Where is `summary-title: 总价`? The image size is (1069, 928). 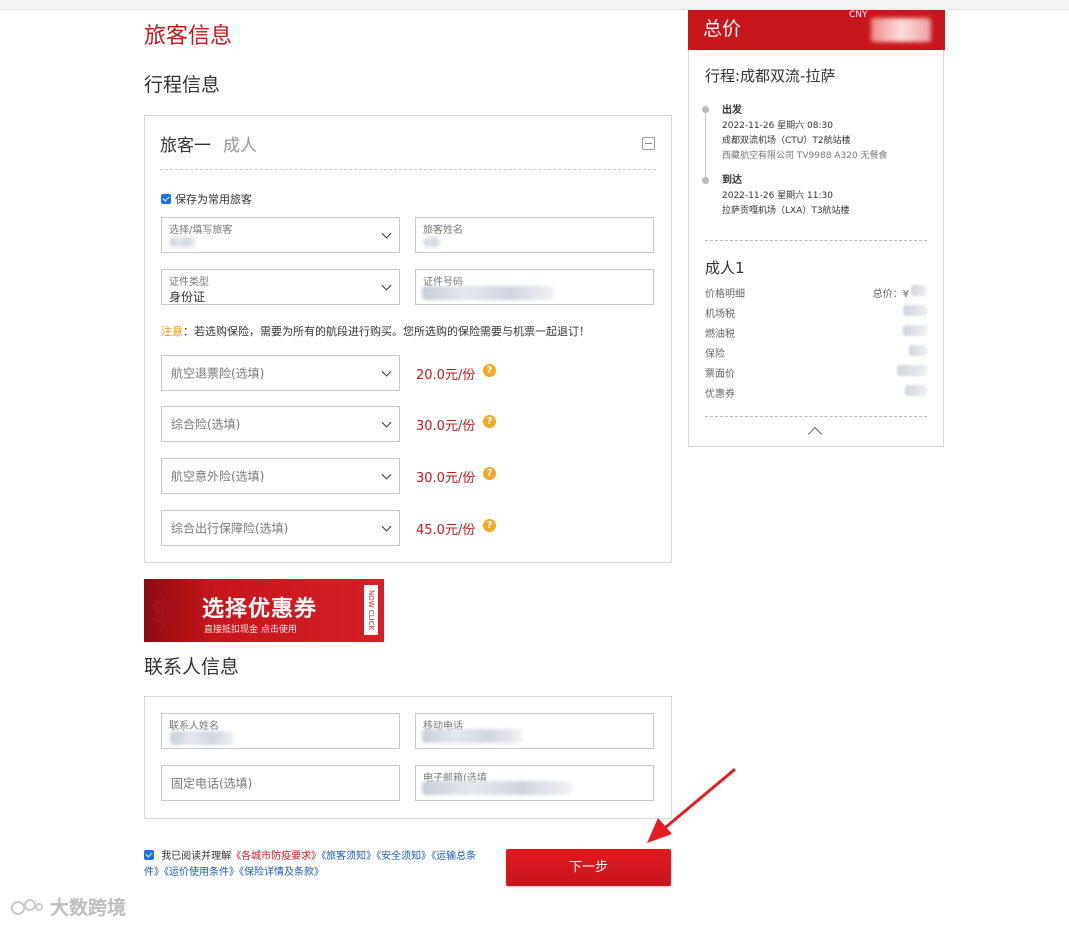
summary-title: 总价 is located at coordinates (722, 29).